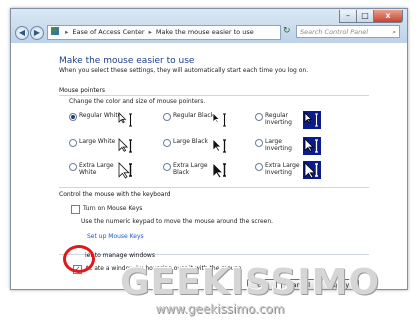  Describe the element at coordinates (115, 194) in the screenshot. I see `keyboard-section-title: Control the mouse with the keyboard` at that location.